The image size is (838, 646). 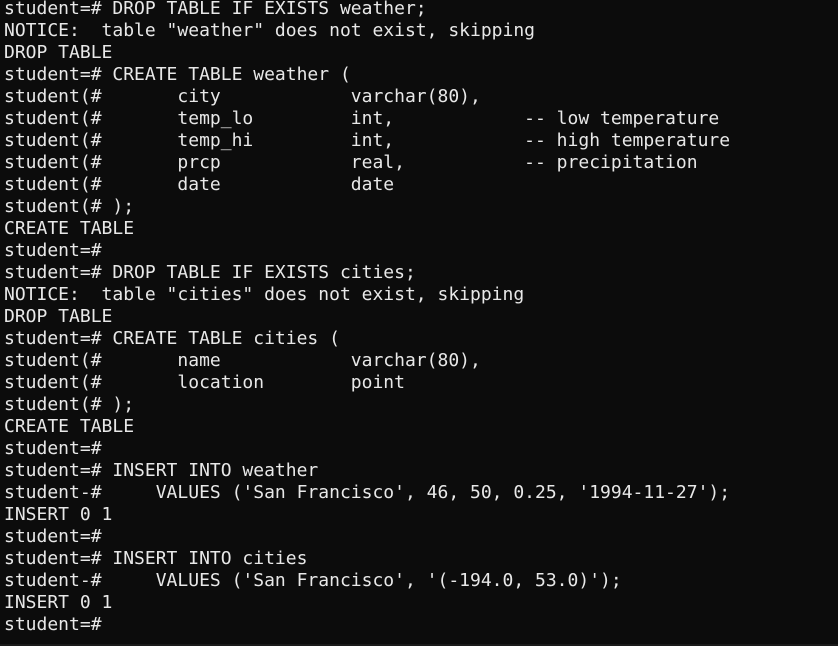 What do you see at coordinates (156, 558) in the screenshot?
I see `terminal-line: student=# INSERT INTO cities` at bounding box center [156, 558].